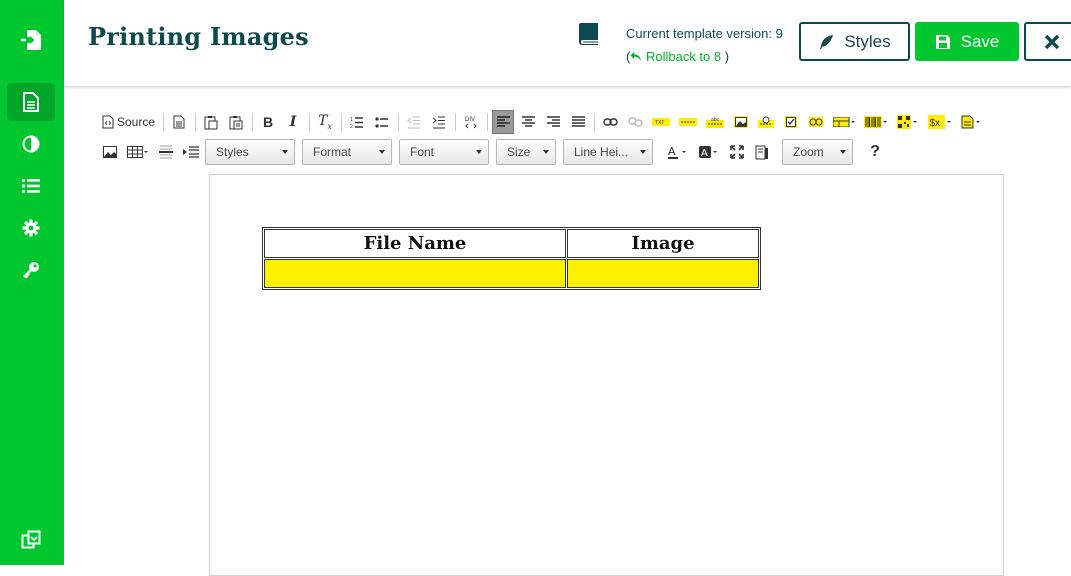 This screenshot has width=1071, height=576. I want to click on table-field-icon, so click(844, 122).